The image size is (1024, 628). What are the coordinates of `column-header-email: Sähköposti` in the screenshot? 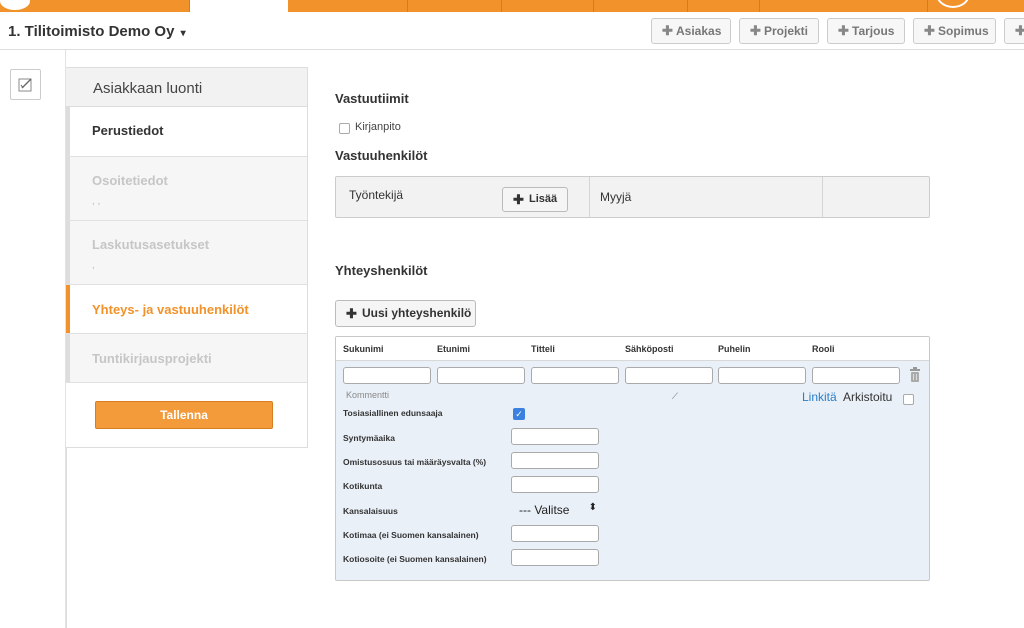 It's located at (649, 349).